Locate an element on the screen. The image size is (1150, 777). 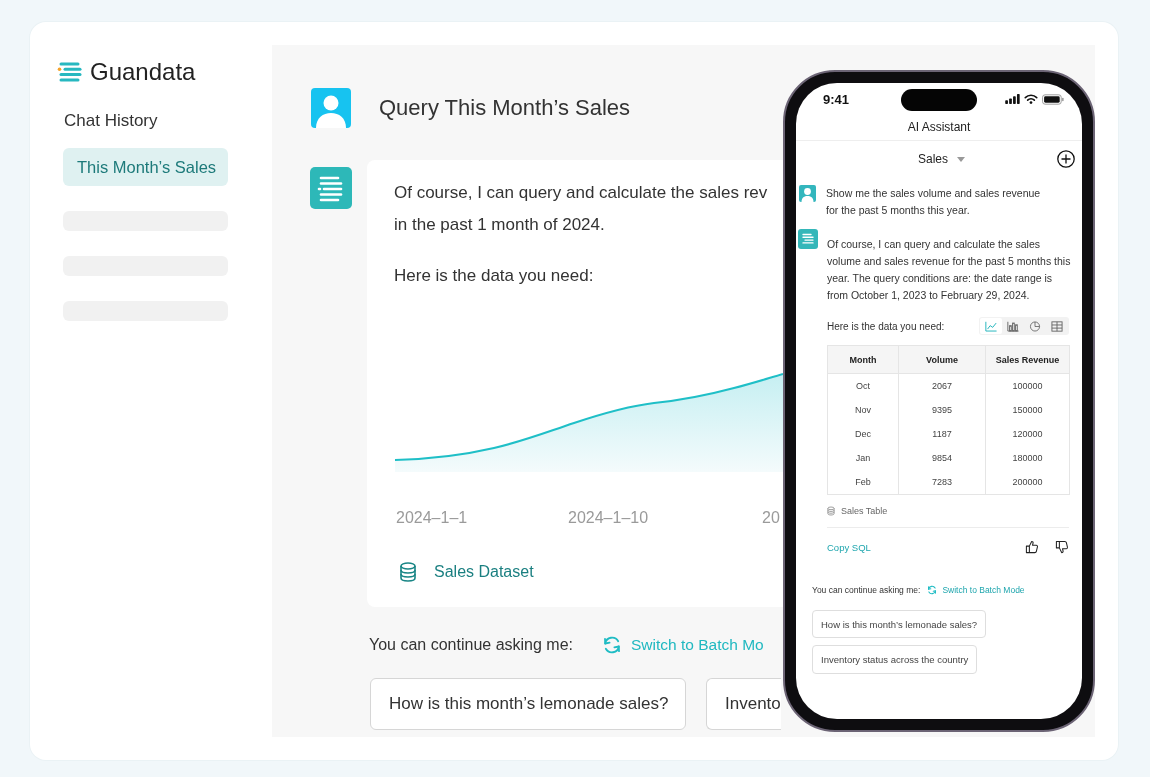
brand-name: Guandata is located at coordinates (143, 72).